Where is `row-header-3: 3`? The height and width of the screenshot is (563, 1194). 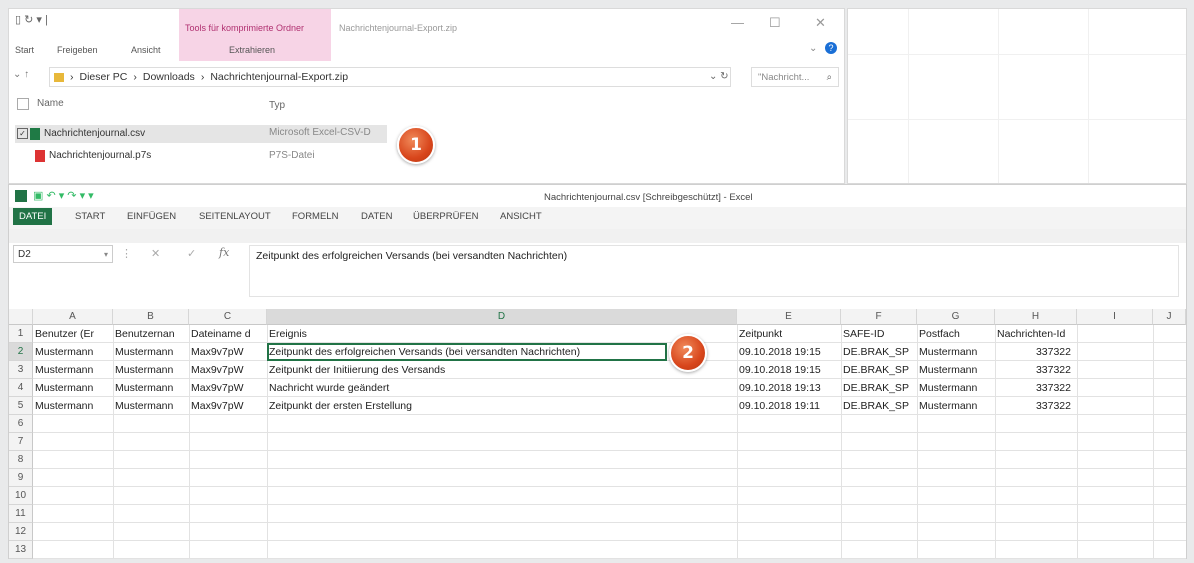 row-header-3: 3 is located at coordinates (21, 370).